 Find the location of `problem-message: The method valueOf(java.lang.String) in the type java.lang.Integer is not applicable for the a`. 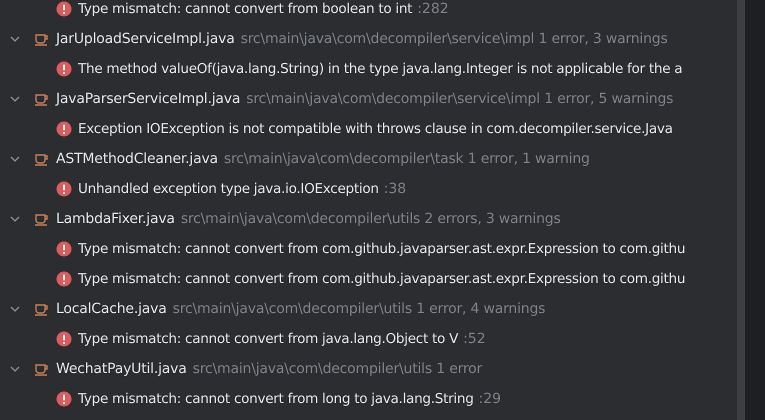

problem-message: The method valueOf(java.lang.String) in the type java.lang.Integer is not applicable for the a is located at coordinates (380, 69).